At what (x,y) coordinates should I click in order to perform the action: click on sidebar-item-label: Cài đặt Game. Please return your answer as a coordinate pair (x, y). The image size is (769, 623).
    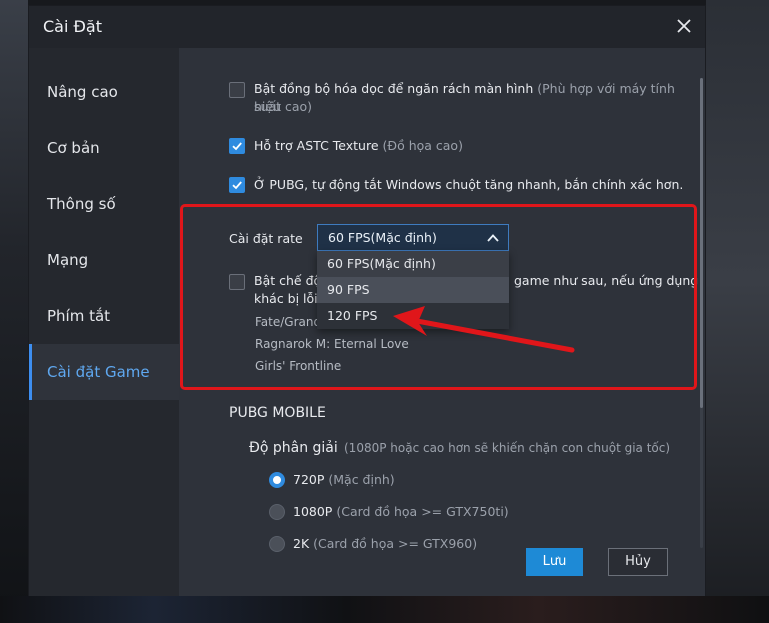
    Looking at the image, I should click on (98, 372).